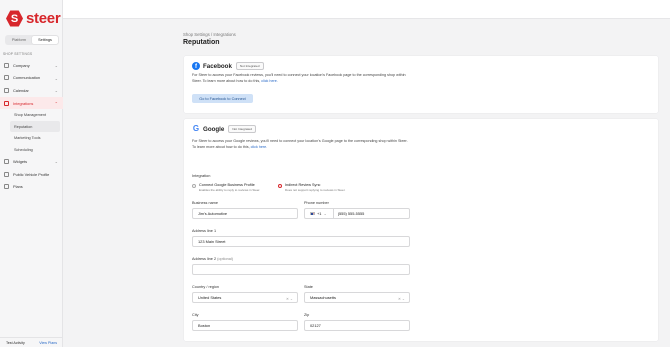 Image resolution: width=670 pixels, height=347 pixels. What do you see at coordinates (316, 203) in the screenshot?
I see `phone-label: Phone number` at bounding box center [316, 203].